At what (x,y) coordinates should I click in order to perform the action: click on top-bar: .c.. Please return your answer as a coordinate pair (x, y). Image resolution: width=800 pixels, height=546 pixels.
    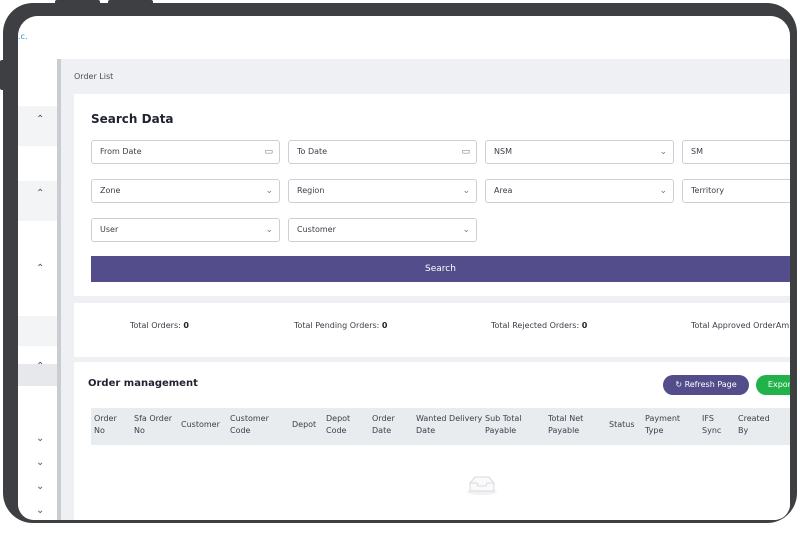
    Looking at the image, I should click on (404, 37).